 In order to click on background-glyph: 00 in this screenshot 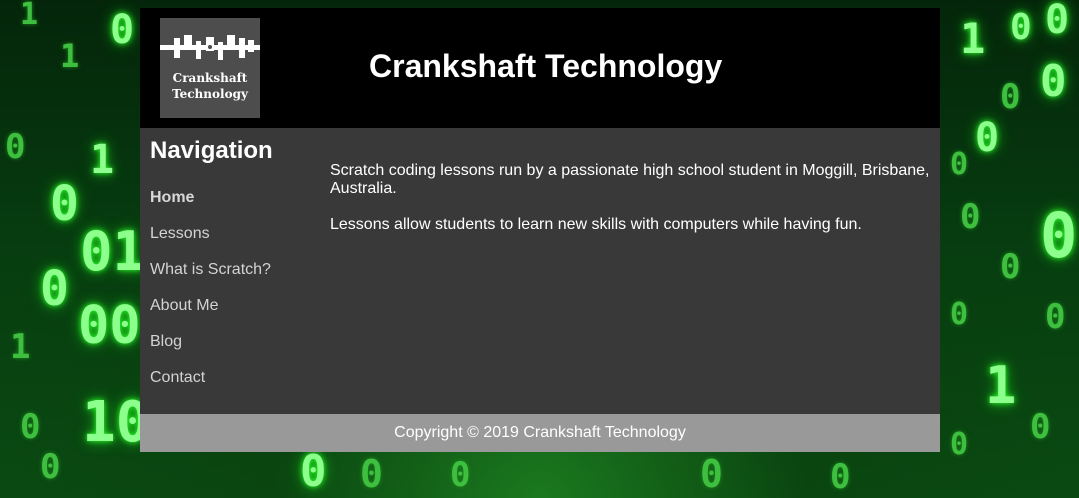, I will do `click(109, 326)`.